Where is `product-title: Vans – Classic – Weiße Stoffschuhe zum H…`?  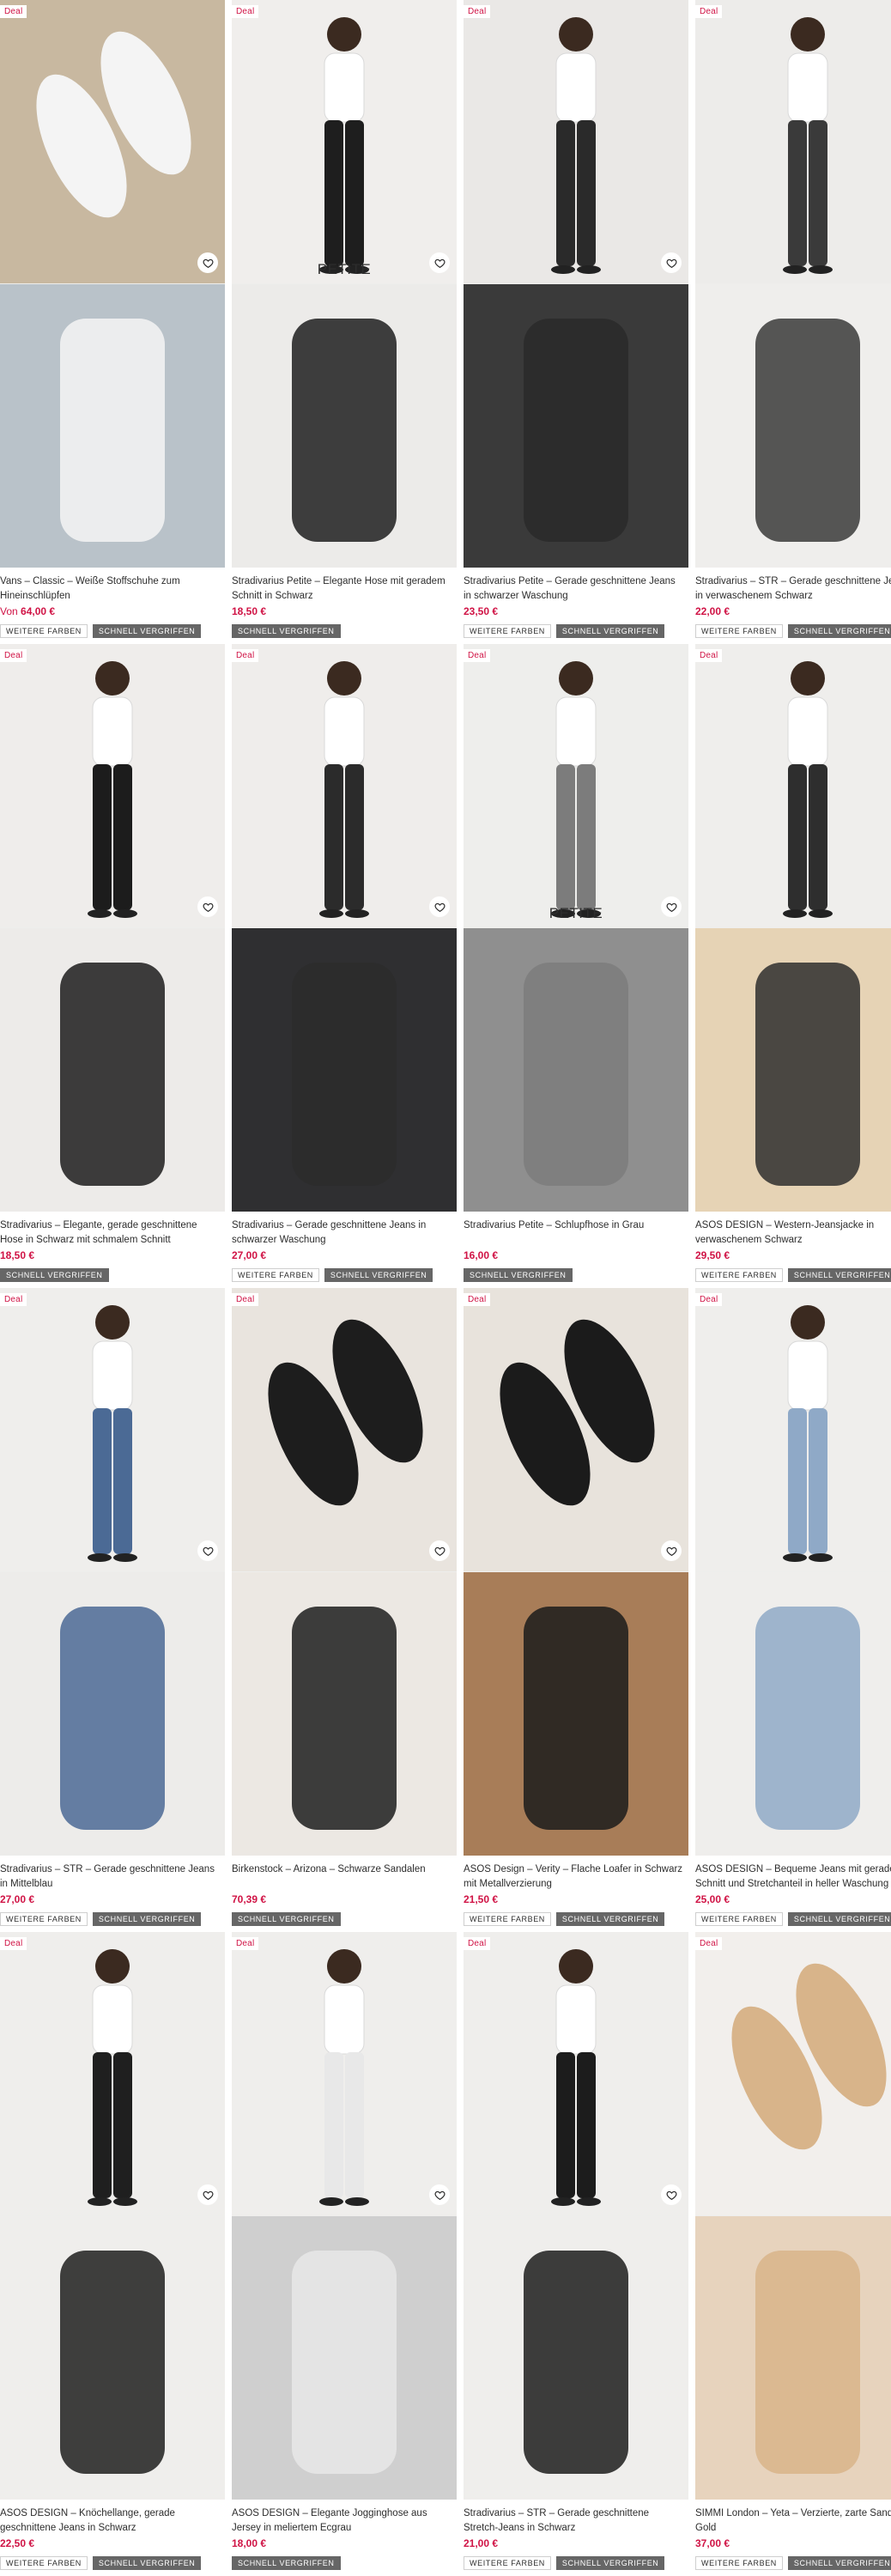 product-title: Vans – Classic – Weiße Stoffschuhe zum H… is located at coordinates (113, 589).